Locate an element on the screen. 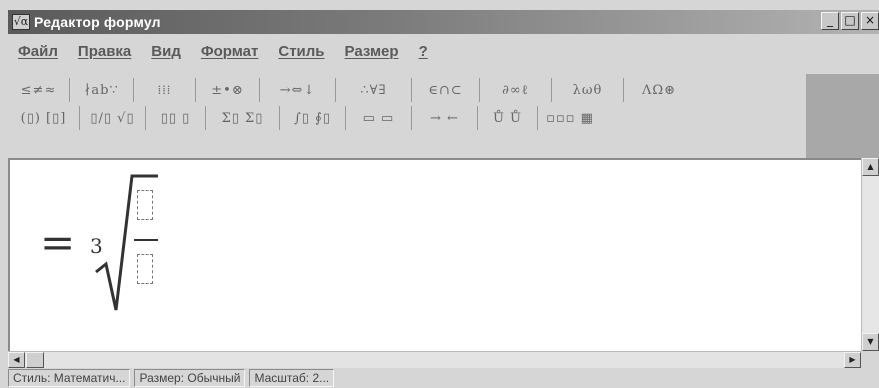 This screenshot has height=388, width=879. menu-style: Стиль is located at coordinates (301, 51).